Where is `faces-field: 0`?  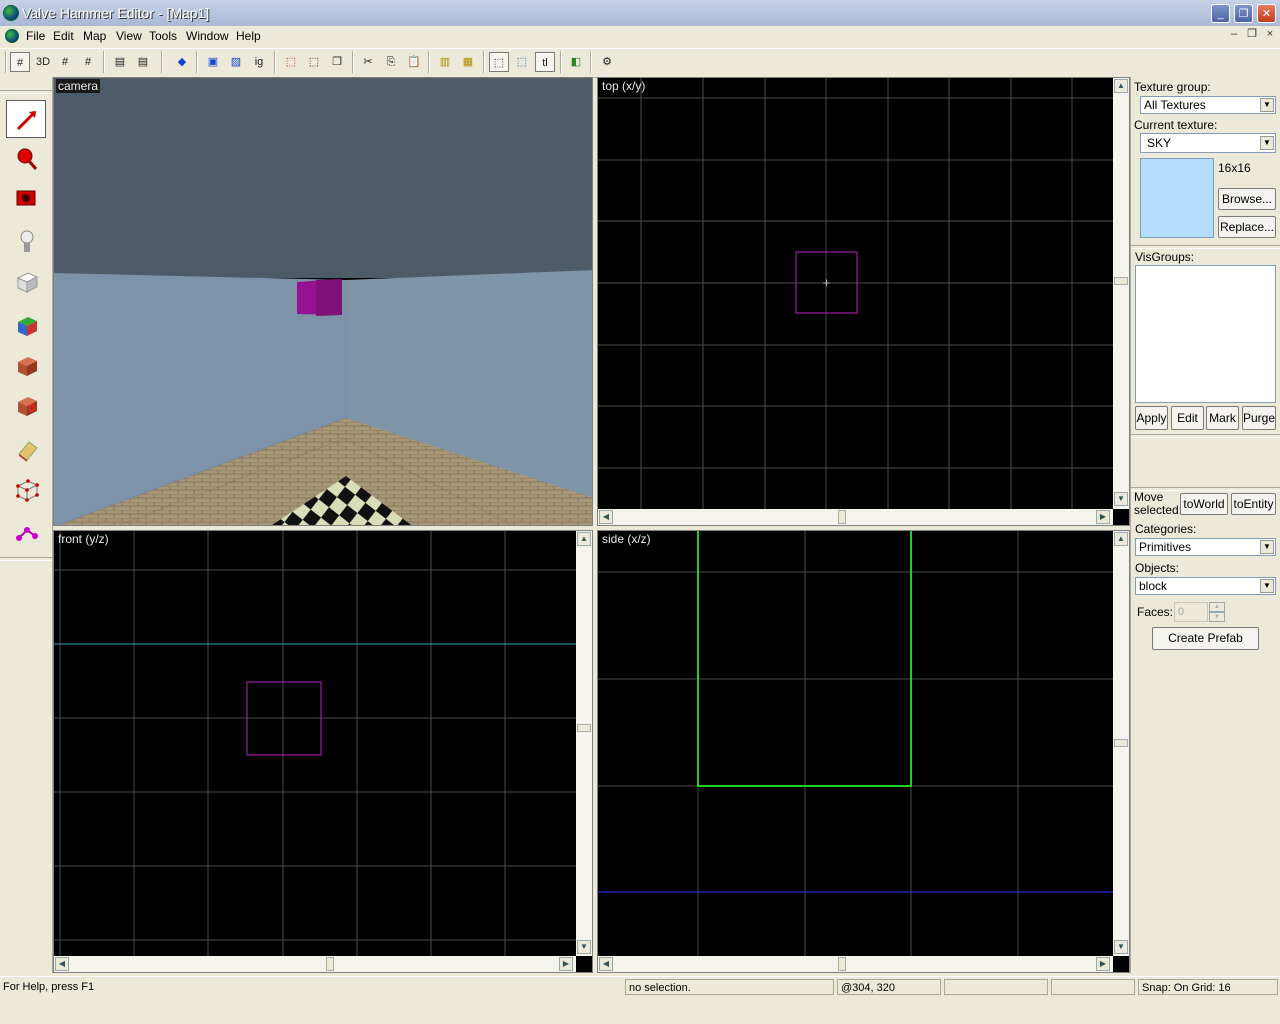 faces-field: 0 is located at coordinates (1191, 612).